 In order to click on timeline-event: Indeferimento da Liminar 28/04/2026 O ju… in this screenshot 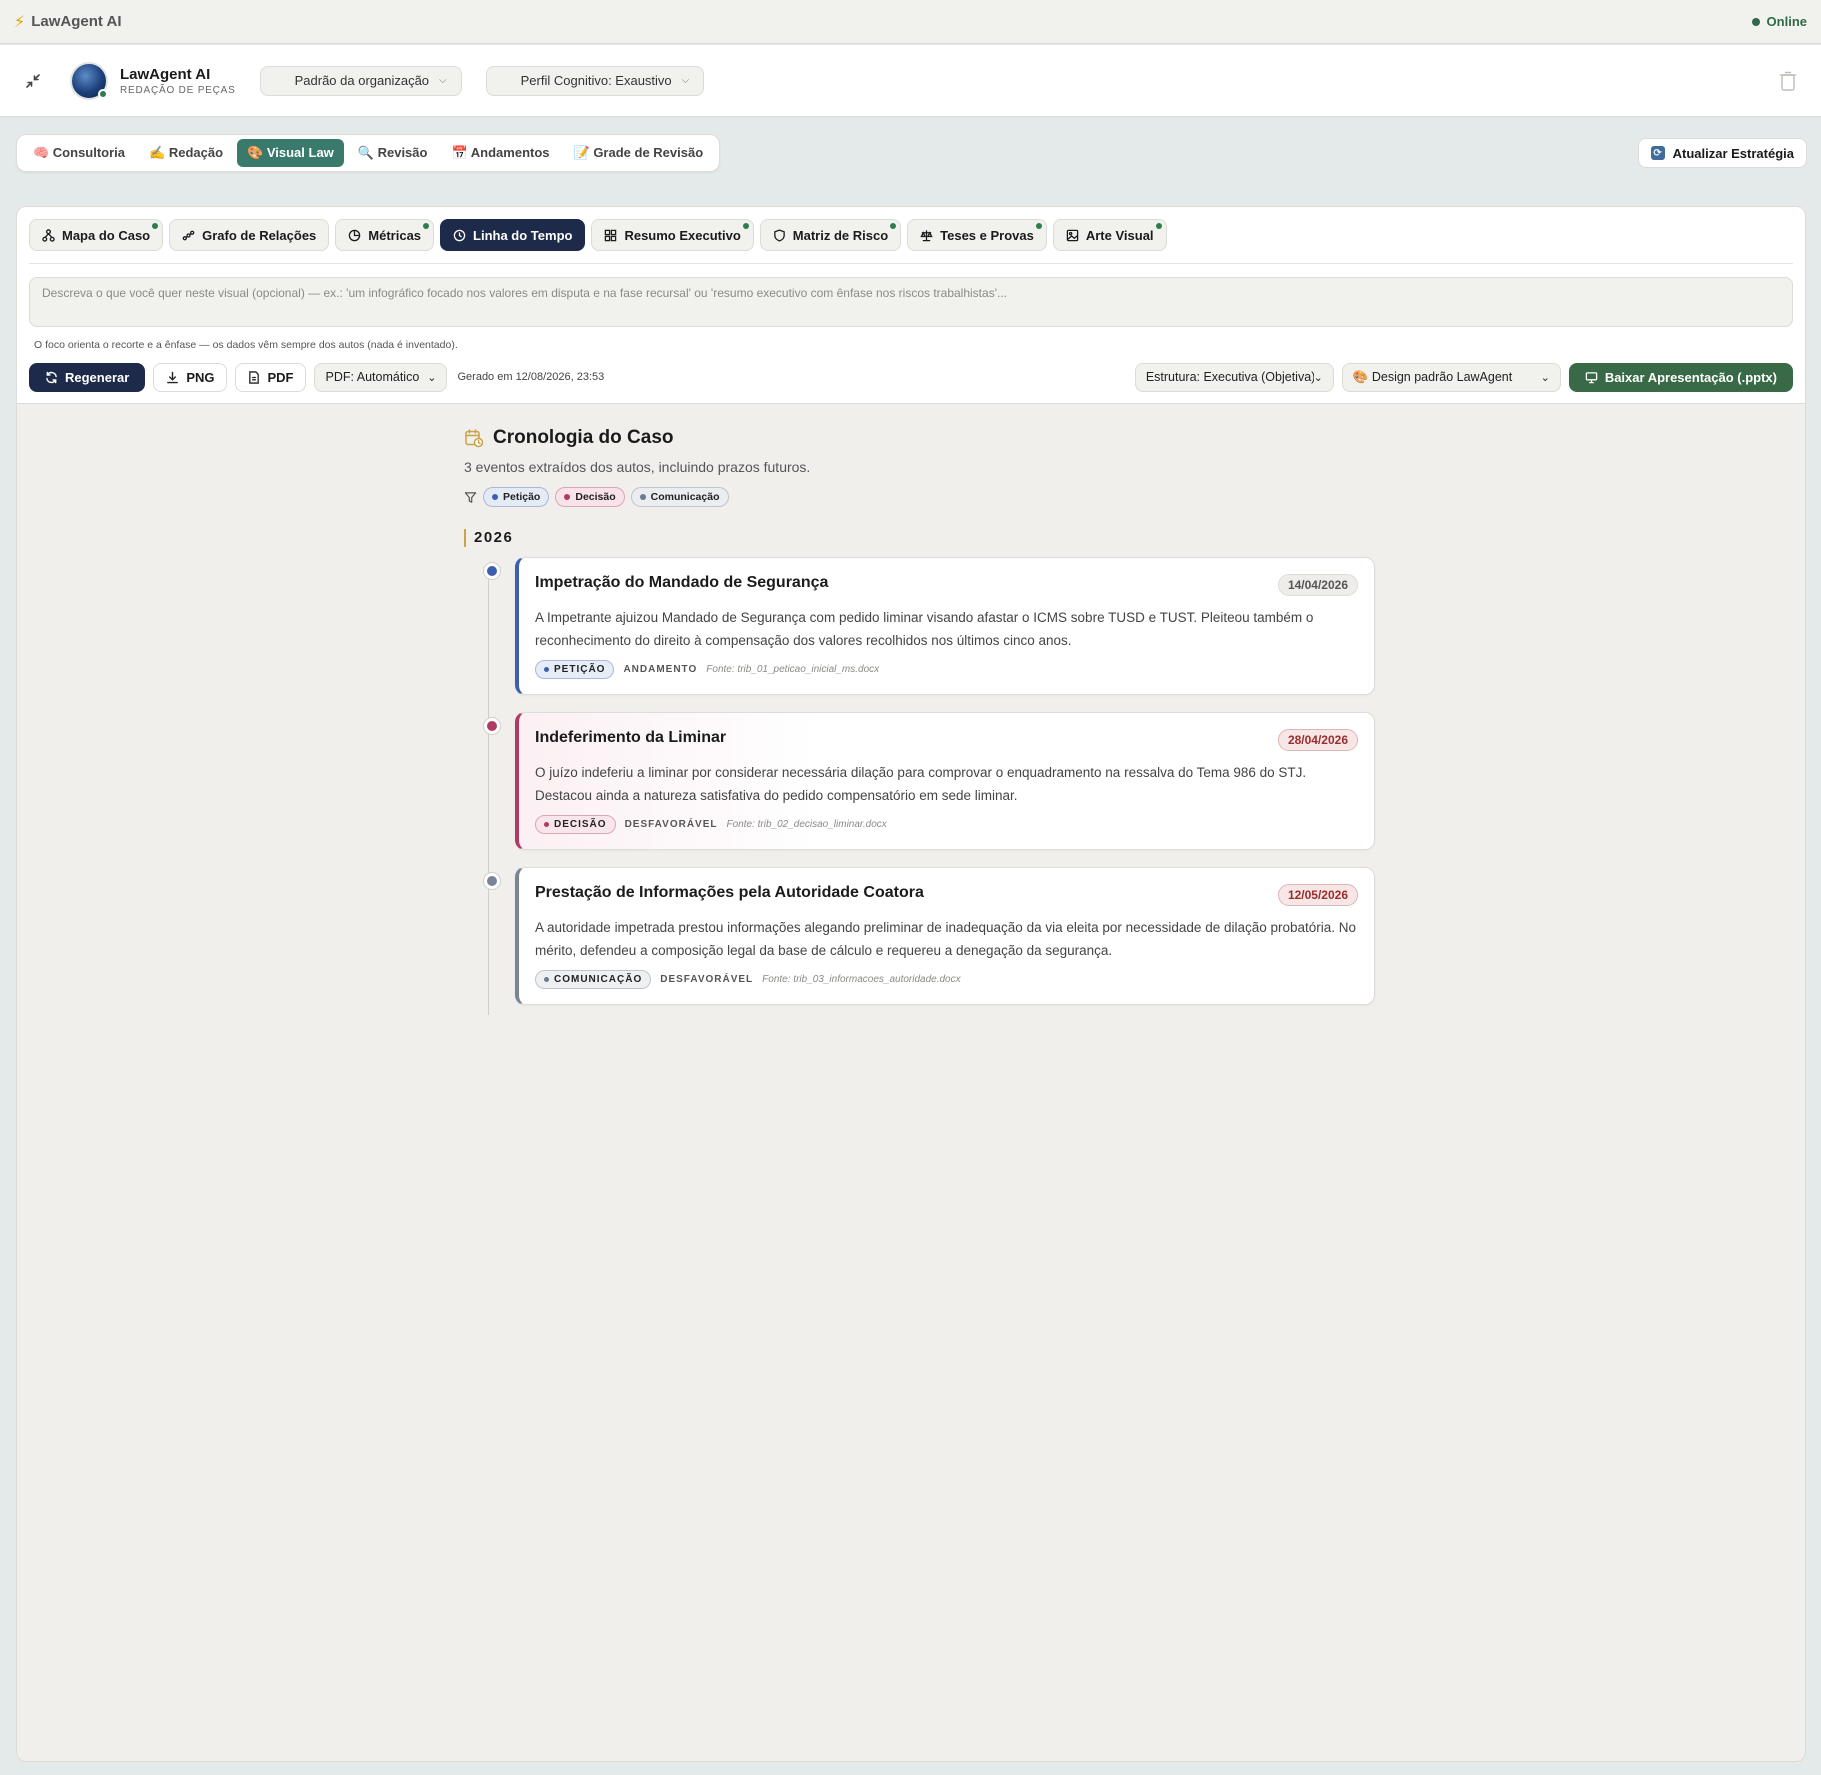, I will do `click(929, 781)`.